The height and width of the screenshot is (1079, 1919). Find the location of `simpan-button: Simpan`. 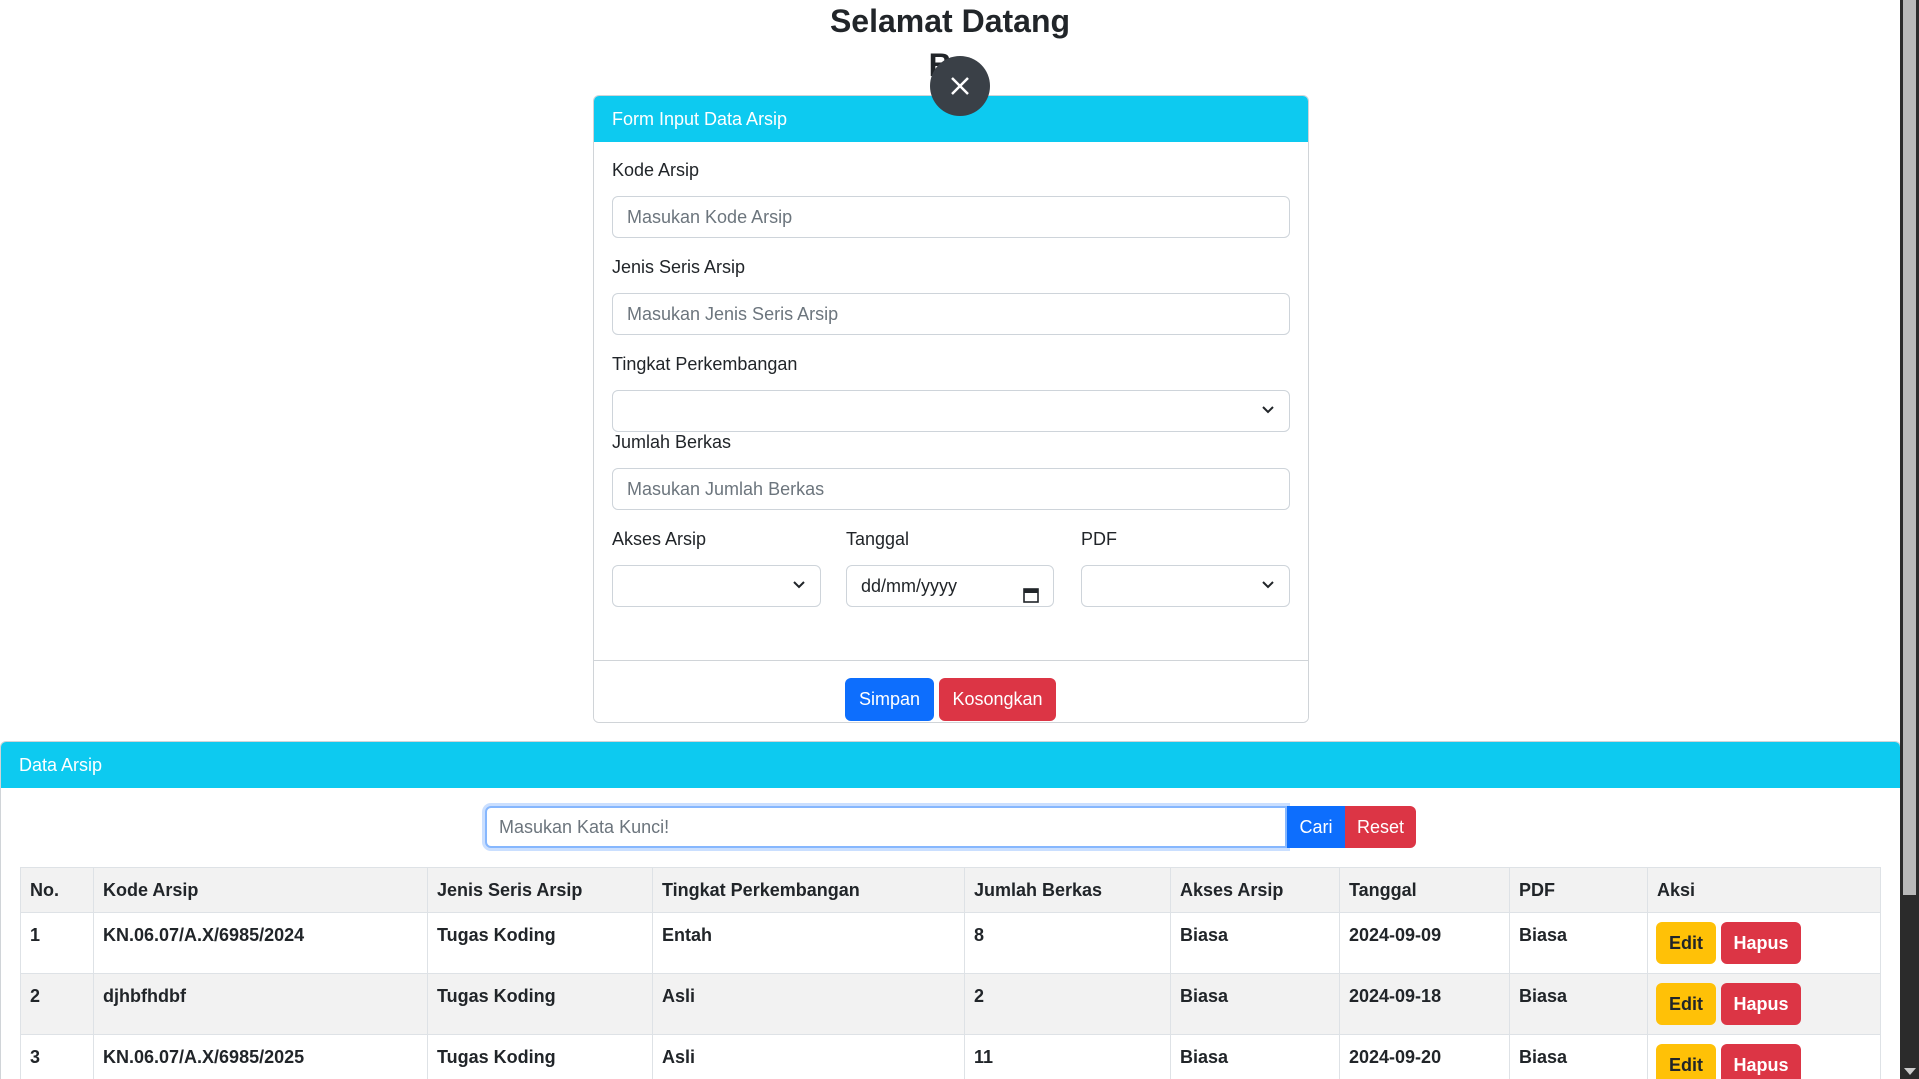

simpan-button: Simpan is located at coordinates (889, 699).